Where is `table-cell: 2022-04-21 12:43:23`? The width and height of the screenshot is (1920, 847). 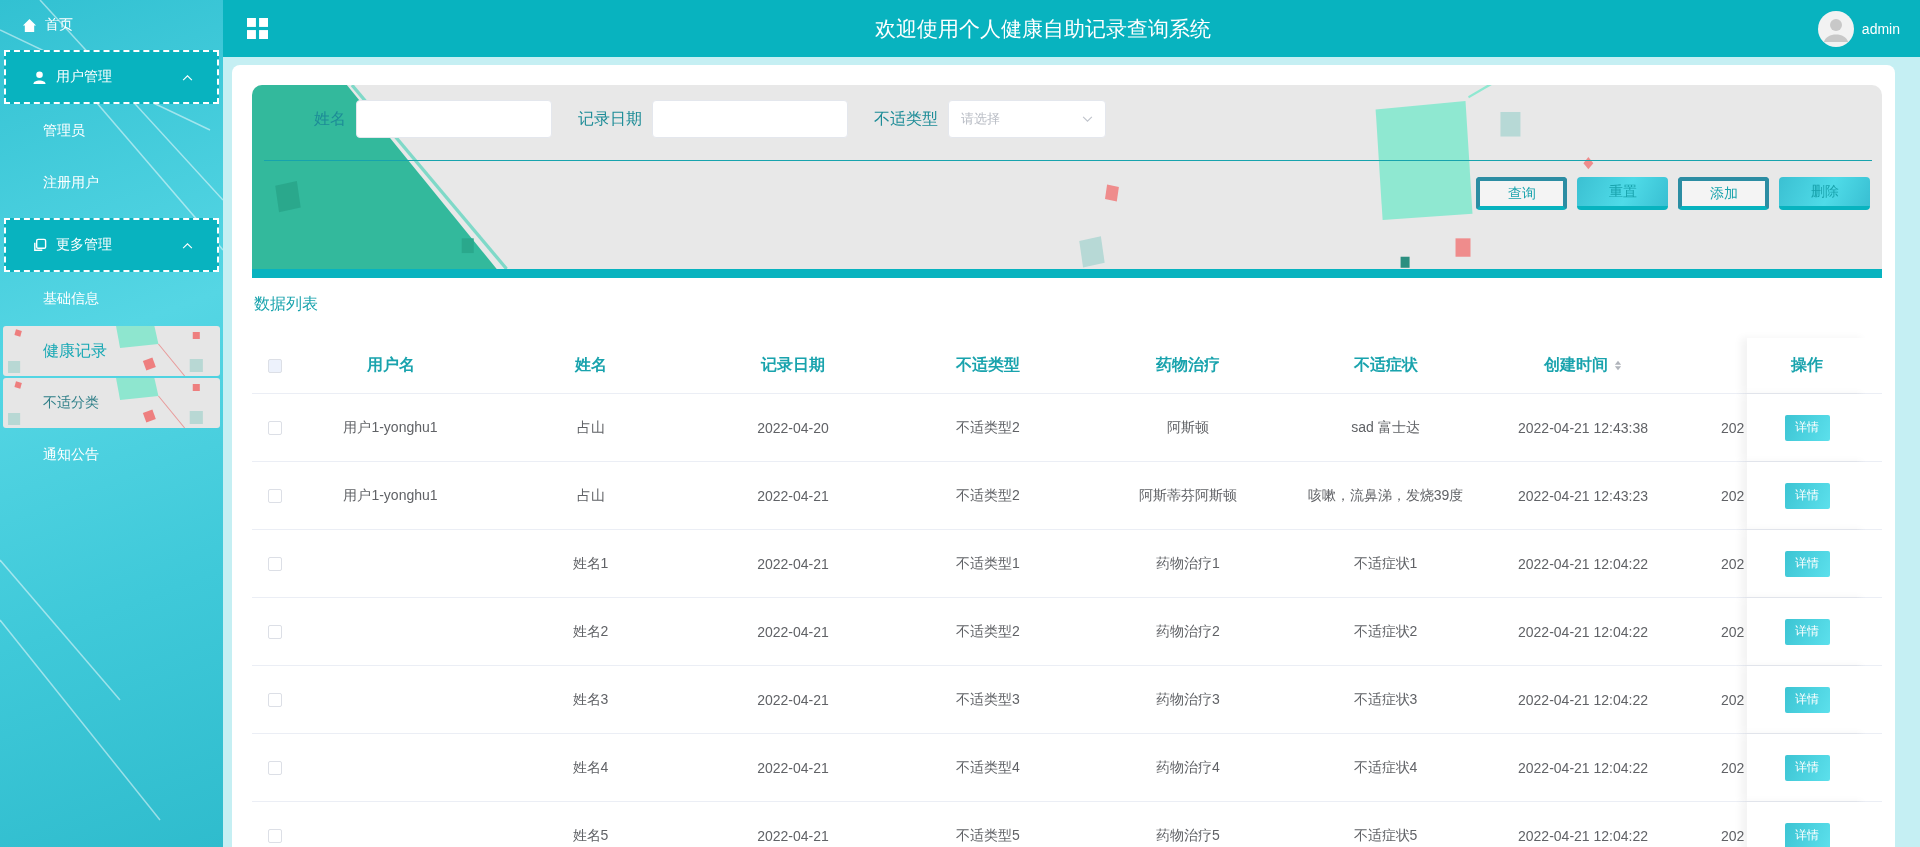
table-cell: 2022-04-21 12:43:23 is located at coordinates (1583, 495).